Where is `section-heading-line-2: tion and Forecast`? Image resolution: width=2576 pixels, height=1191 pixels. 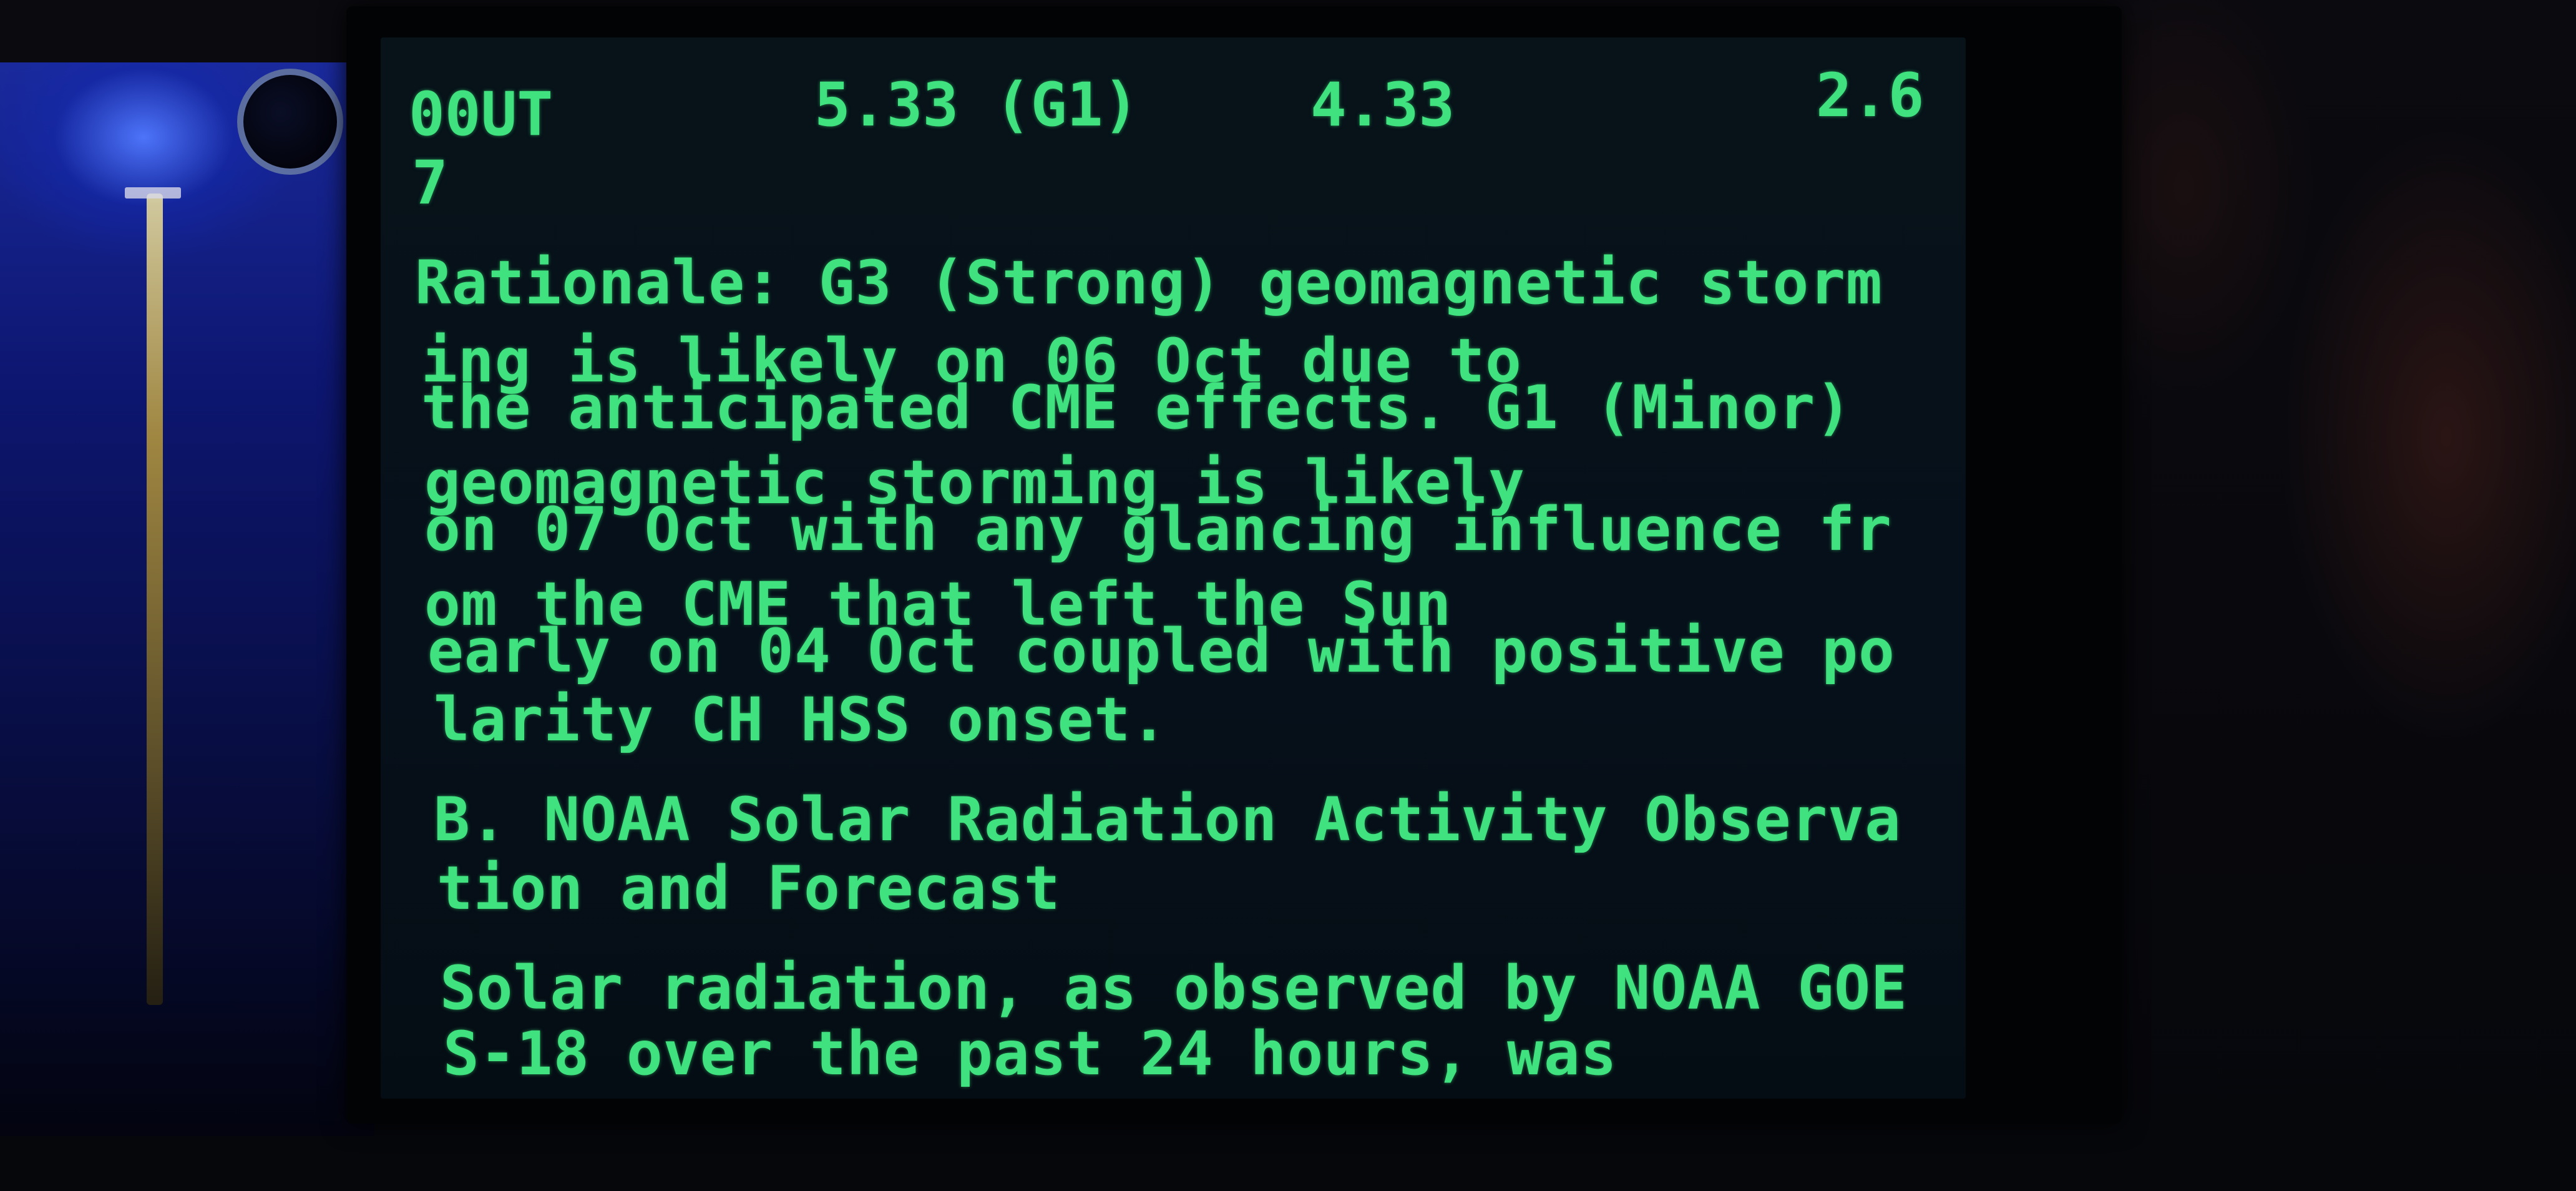 section-heading-line-2: tion and Forecast is located at coordinates (749, 888).